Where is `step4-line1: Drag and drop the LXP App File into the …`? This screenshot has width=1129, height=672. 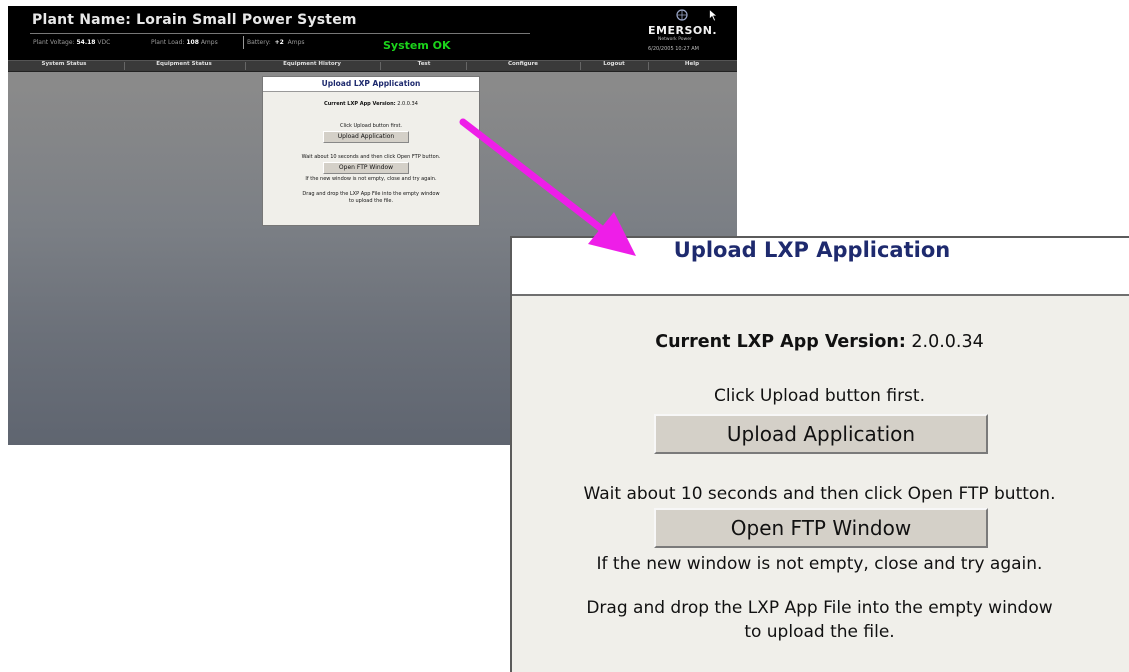
step4-line1: Drag and drop the LXP App File into the … is located at coordinates (819, 608).